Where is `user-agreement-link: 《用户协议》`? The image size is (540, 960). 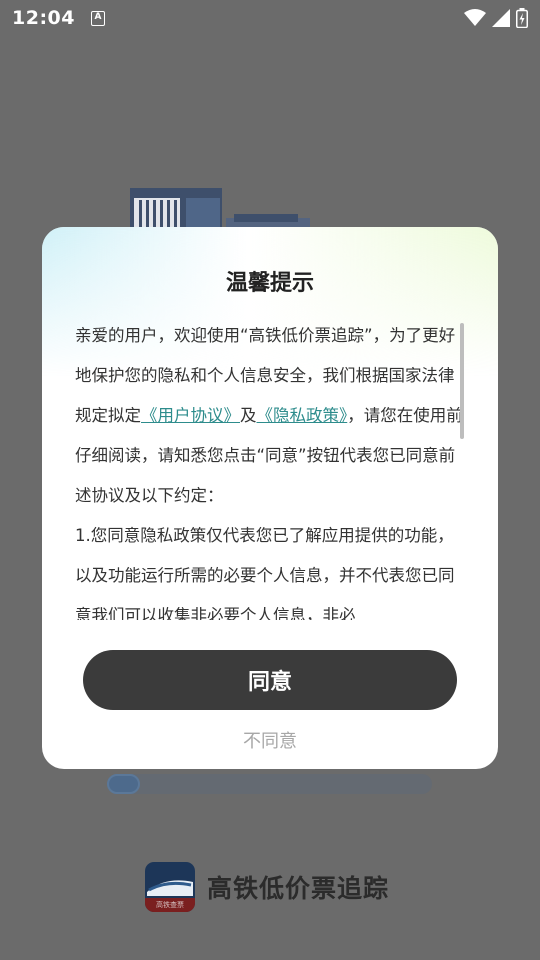
user-agreement-link: 《用户协议》 is located at coordinates (190, 415).